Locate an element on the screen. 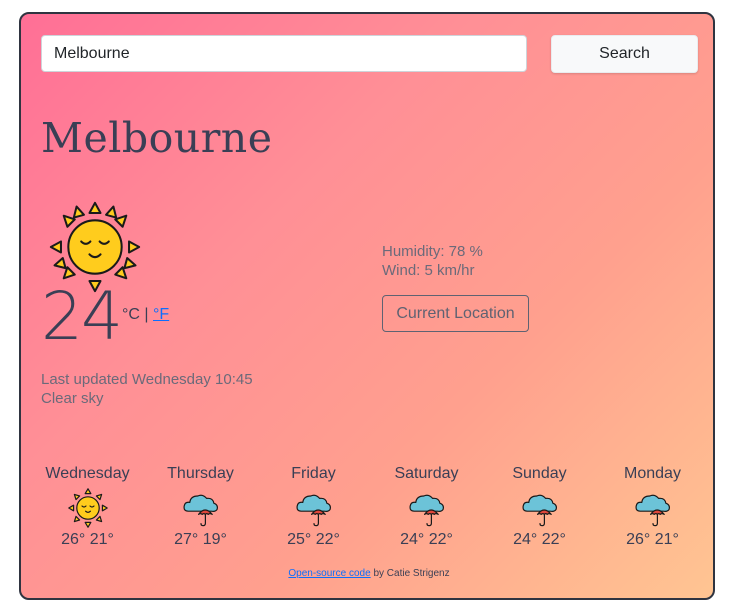  forecast-day: Thursday 27° 19° is located at coordinates (200, 507).